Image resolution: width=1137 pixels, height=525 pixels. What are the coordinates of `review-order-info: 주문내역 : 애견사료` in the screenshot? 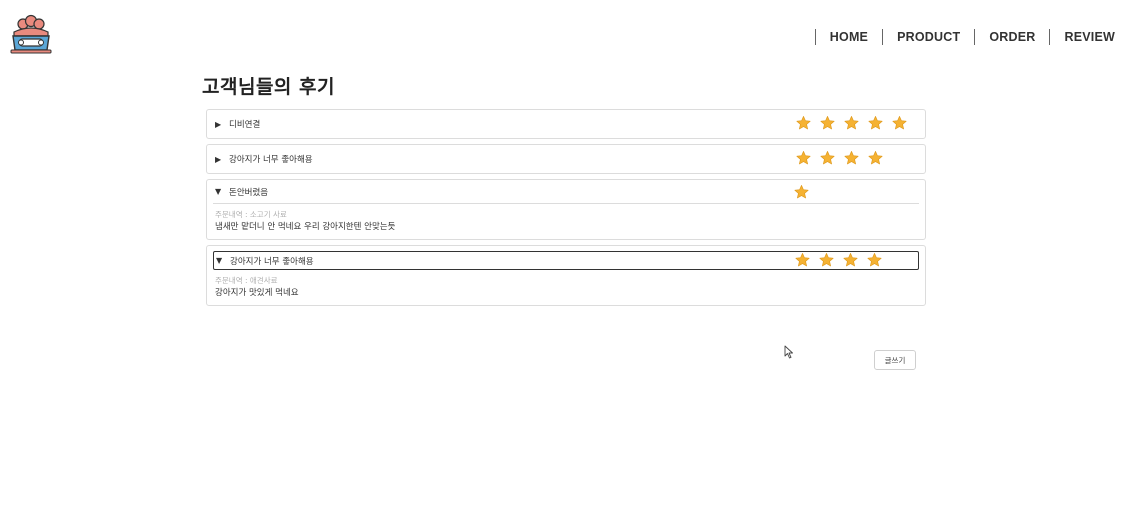 It's located at (246, 280).